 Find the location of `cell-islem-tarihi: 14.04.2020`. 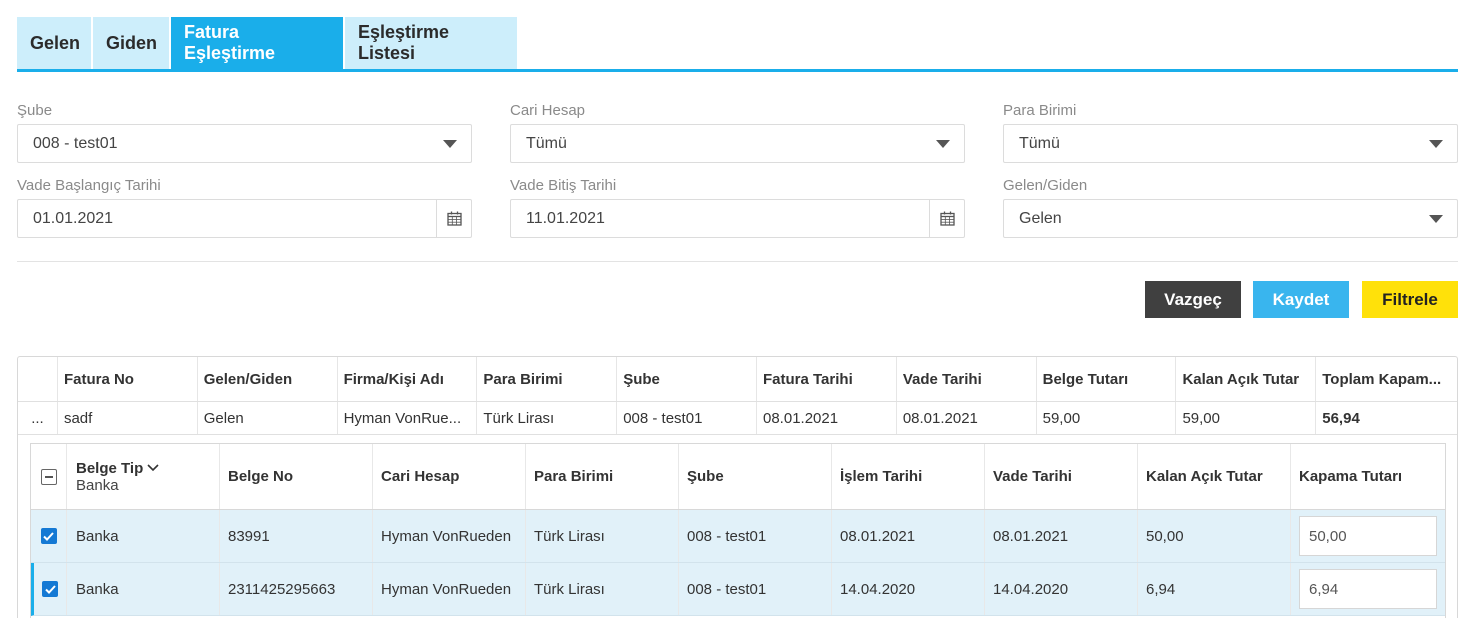

cell-islem-tarihi: 14.04.2020 is located at coordinates (908, 589).